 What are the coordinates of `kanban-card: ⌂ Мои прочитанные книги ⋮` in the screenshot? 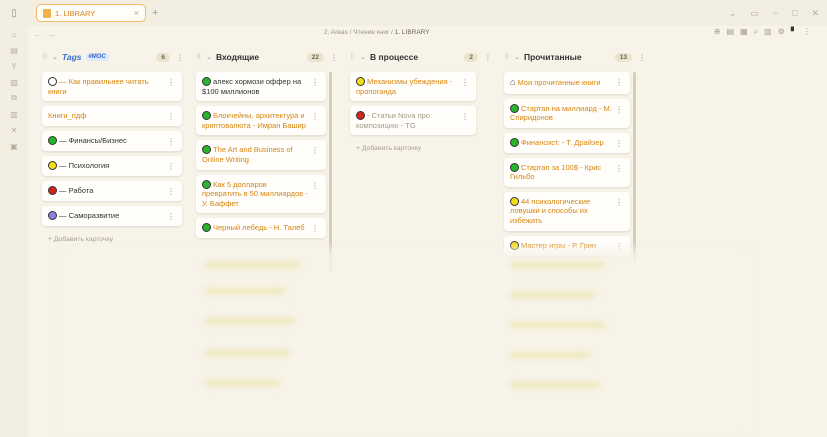 It's located at (567, 83).